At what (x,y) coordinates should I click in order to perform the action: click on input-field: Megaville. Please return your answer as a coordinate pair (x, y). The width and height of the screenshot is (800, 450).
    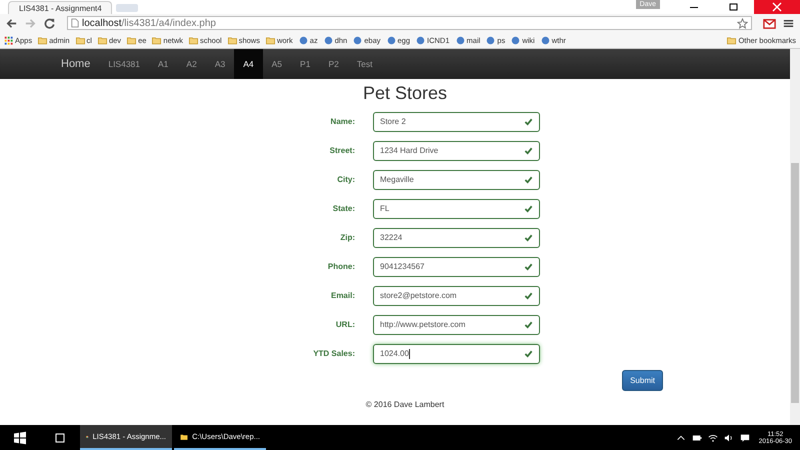
    Looking at the image, I should click on (456, 180).